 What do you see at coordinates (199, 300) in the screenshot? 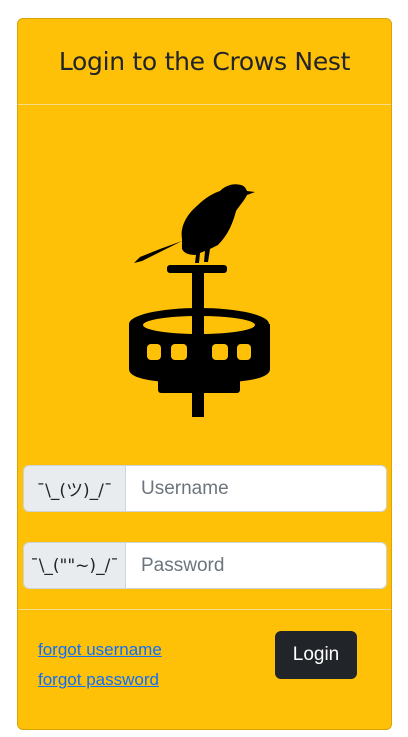
I see `crow-on-crows-nest-icon` at bounding box center [199, 300].